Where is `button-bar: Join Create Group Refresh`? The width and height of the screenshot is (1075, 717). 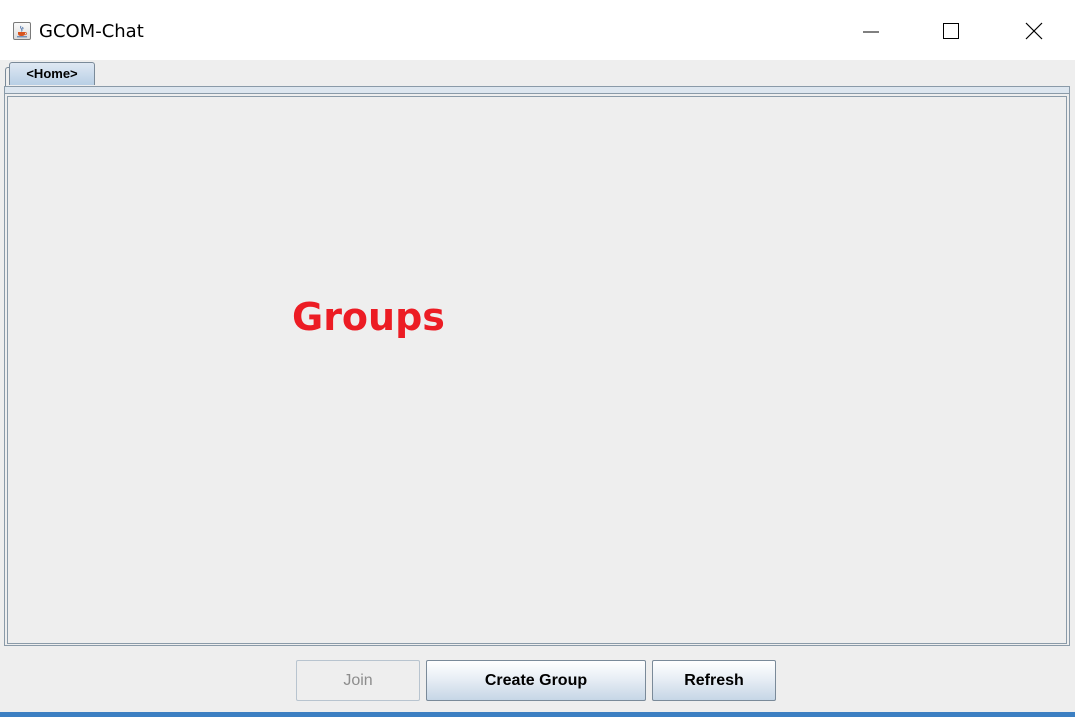
button-bar: Join Create Group Refresh is located at coordinates (537, 680).